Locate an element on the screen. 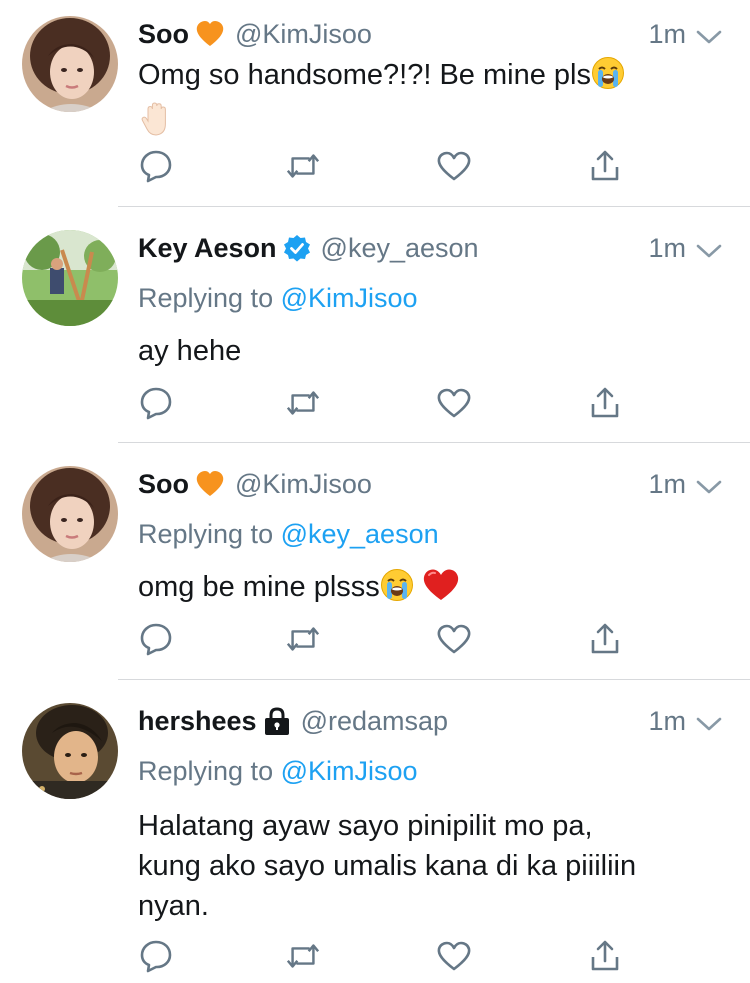 The width and height of the screenshot is (750, 983). tweet-text-line: Halatang ayaw sayo pinipilit mo pa, is located at coordinates (365, 826).